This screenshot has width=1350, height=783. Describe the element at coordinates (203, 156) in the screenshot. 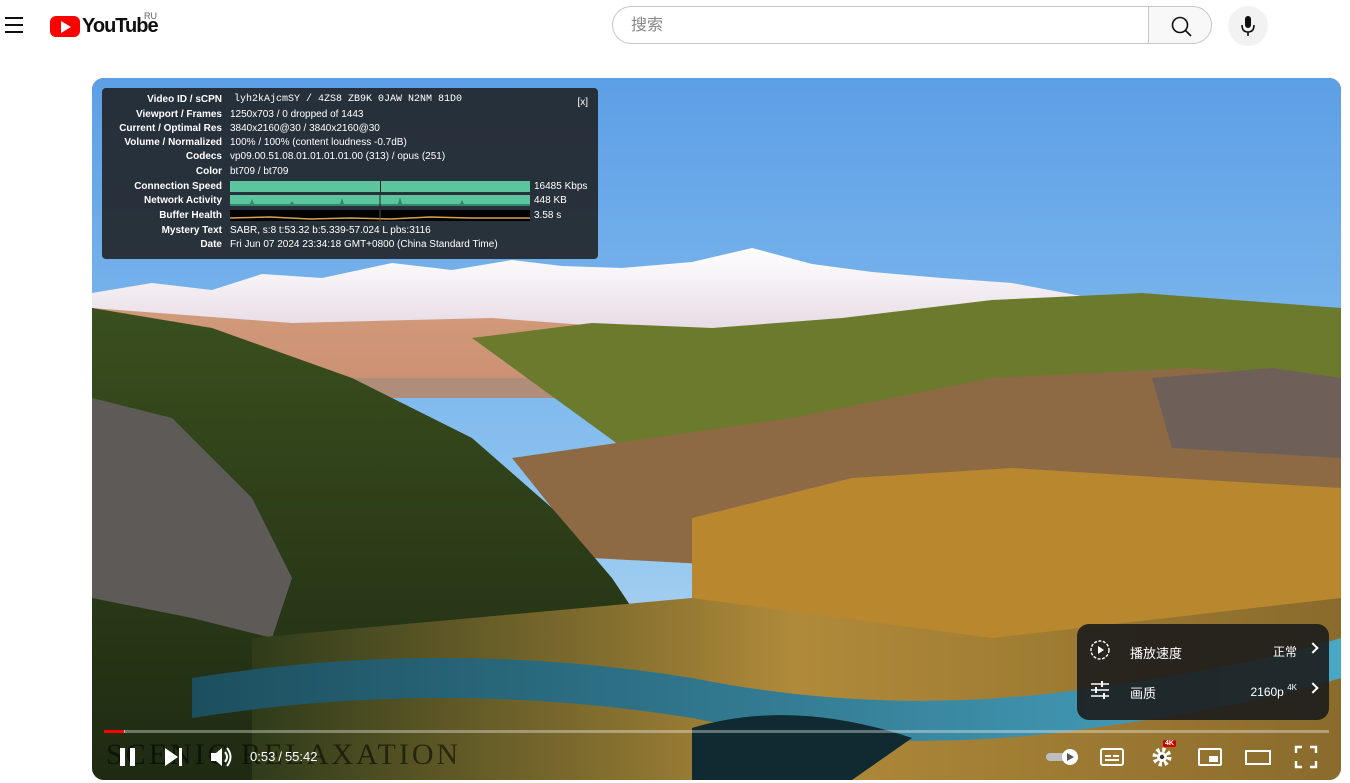

I see `stats-key: Codecs` at that location.